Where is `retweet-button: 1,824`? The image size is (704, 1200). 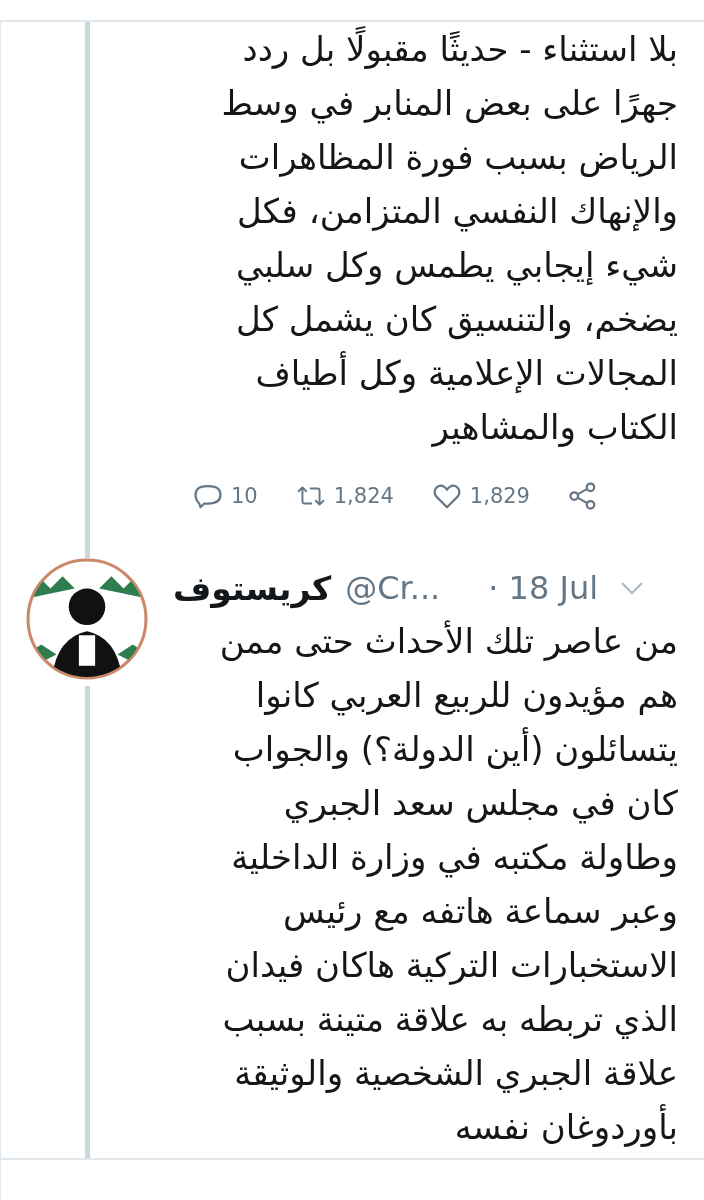 retweet-button: 1,824 is located at coordinates (344, 496).